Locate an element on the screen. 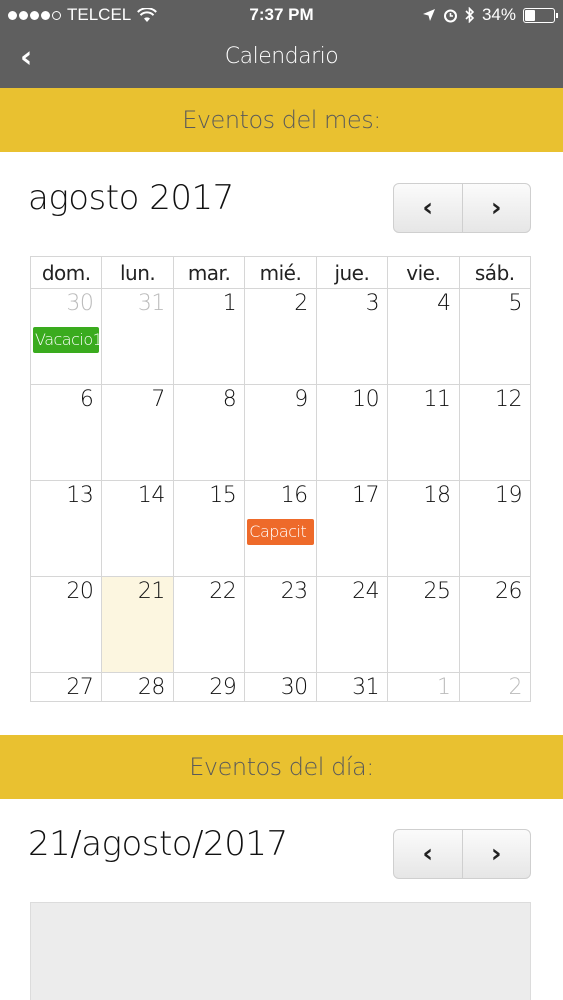  calendar-day-cell: 27 is located at coordinates (66, 687).